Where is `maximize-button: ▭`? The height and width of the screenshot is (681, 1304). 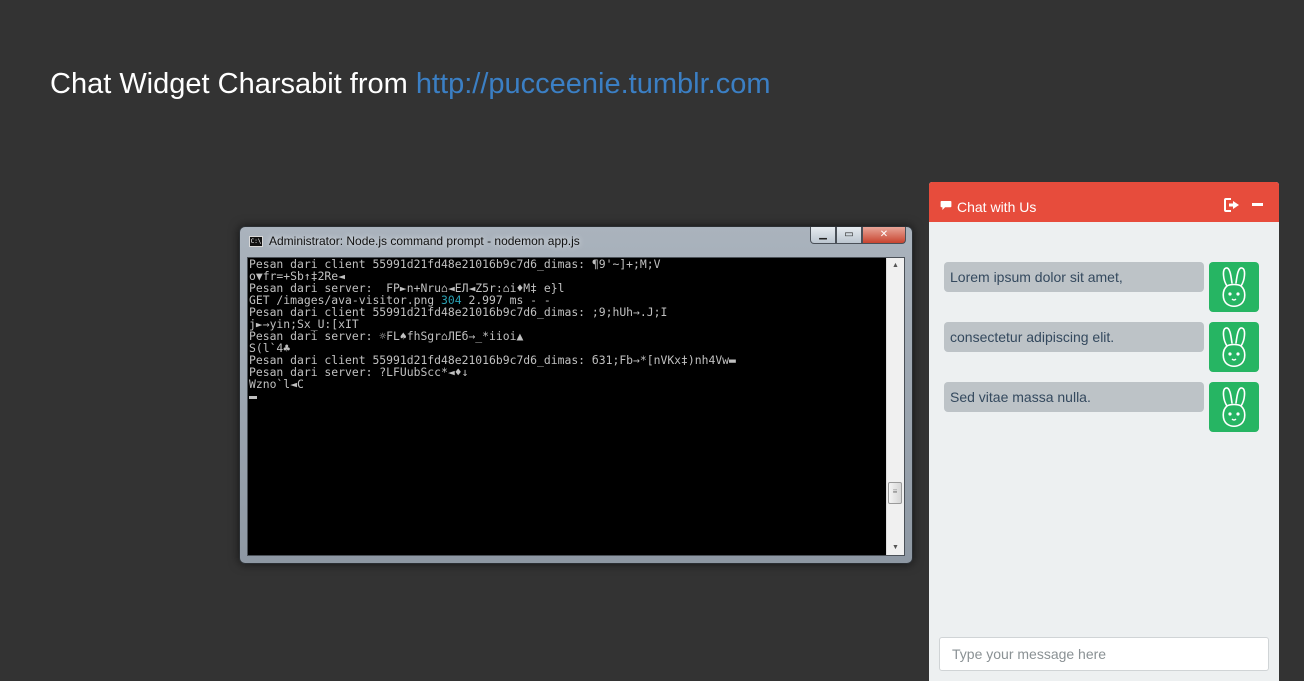 maximize-button: ▭ is located at coordinates (849, 235).